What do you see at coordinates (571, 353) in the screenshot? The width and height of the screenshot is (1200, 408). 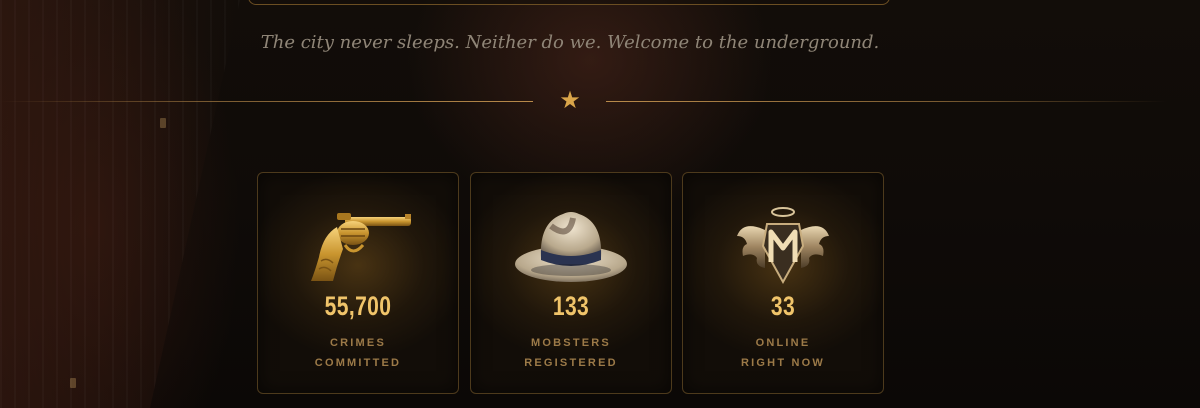 I see `stat-label: MOBSTERS REGISTERED` at bounding box center [571, 353].